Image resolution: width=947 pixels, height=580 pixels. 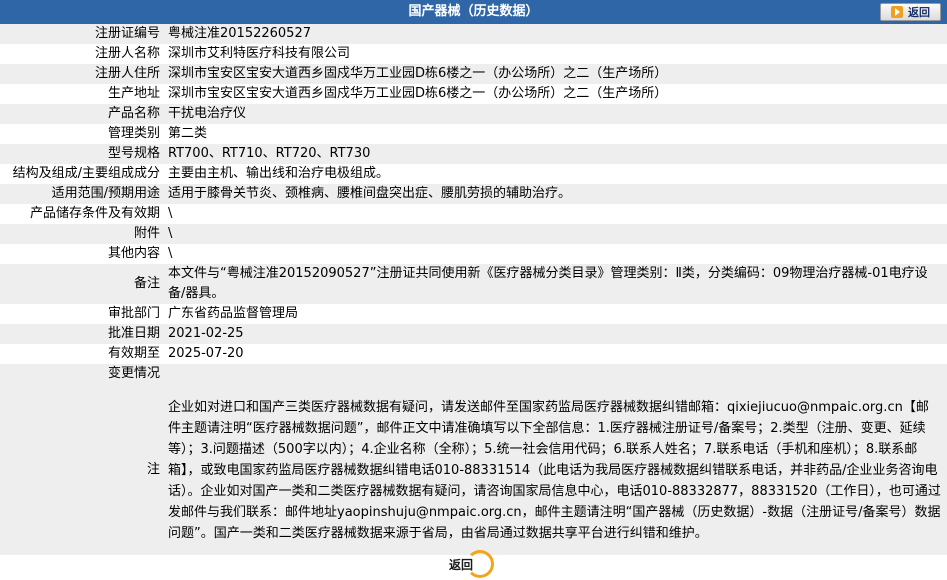 I want to click on field-label: 型号规格, so click(x=81, y=154).